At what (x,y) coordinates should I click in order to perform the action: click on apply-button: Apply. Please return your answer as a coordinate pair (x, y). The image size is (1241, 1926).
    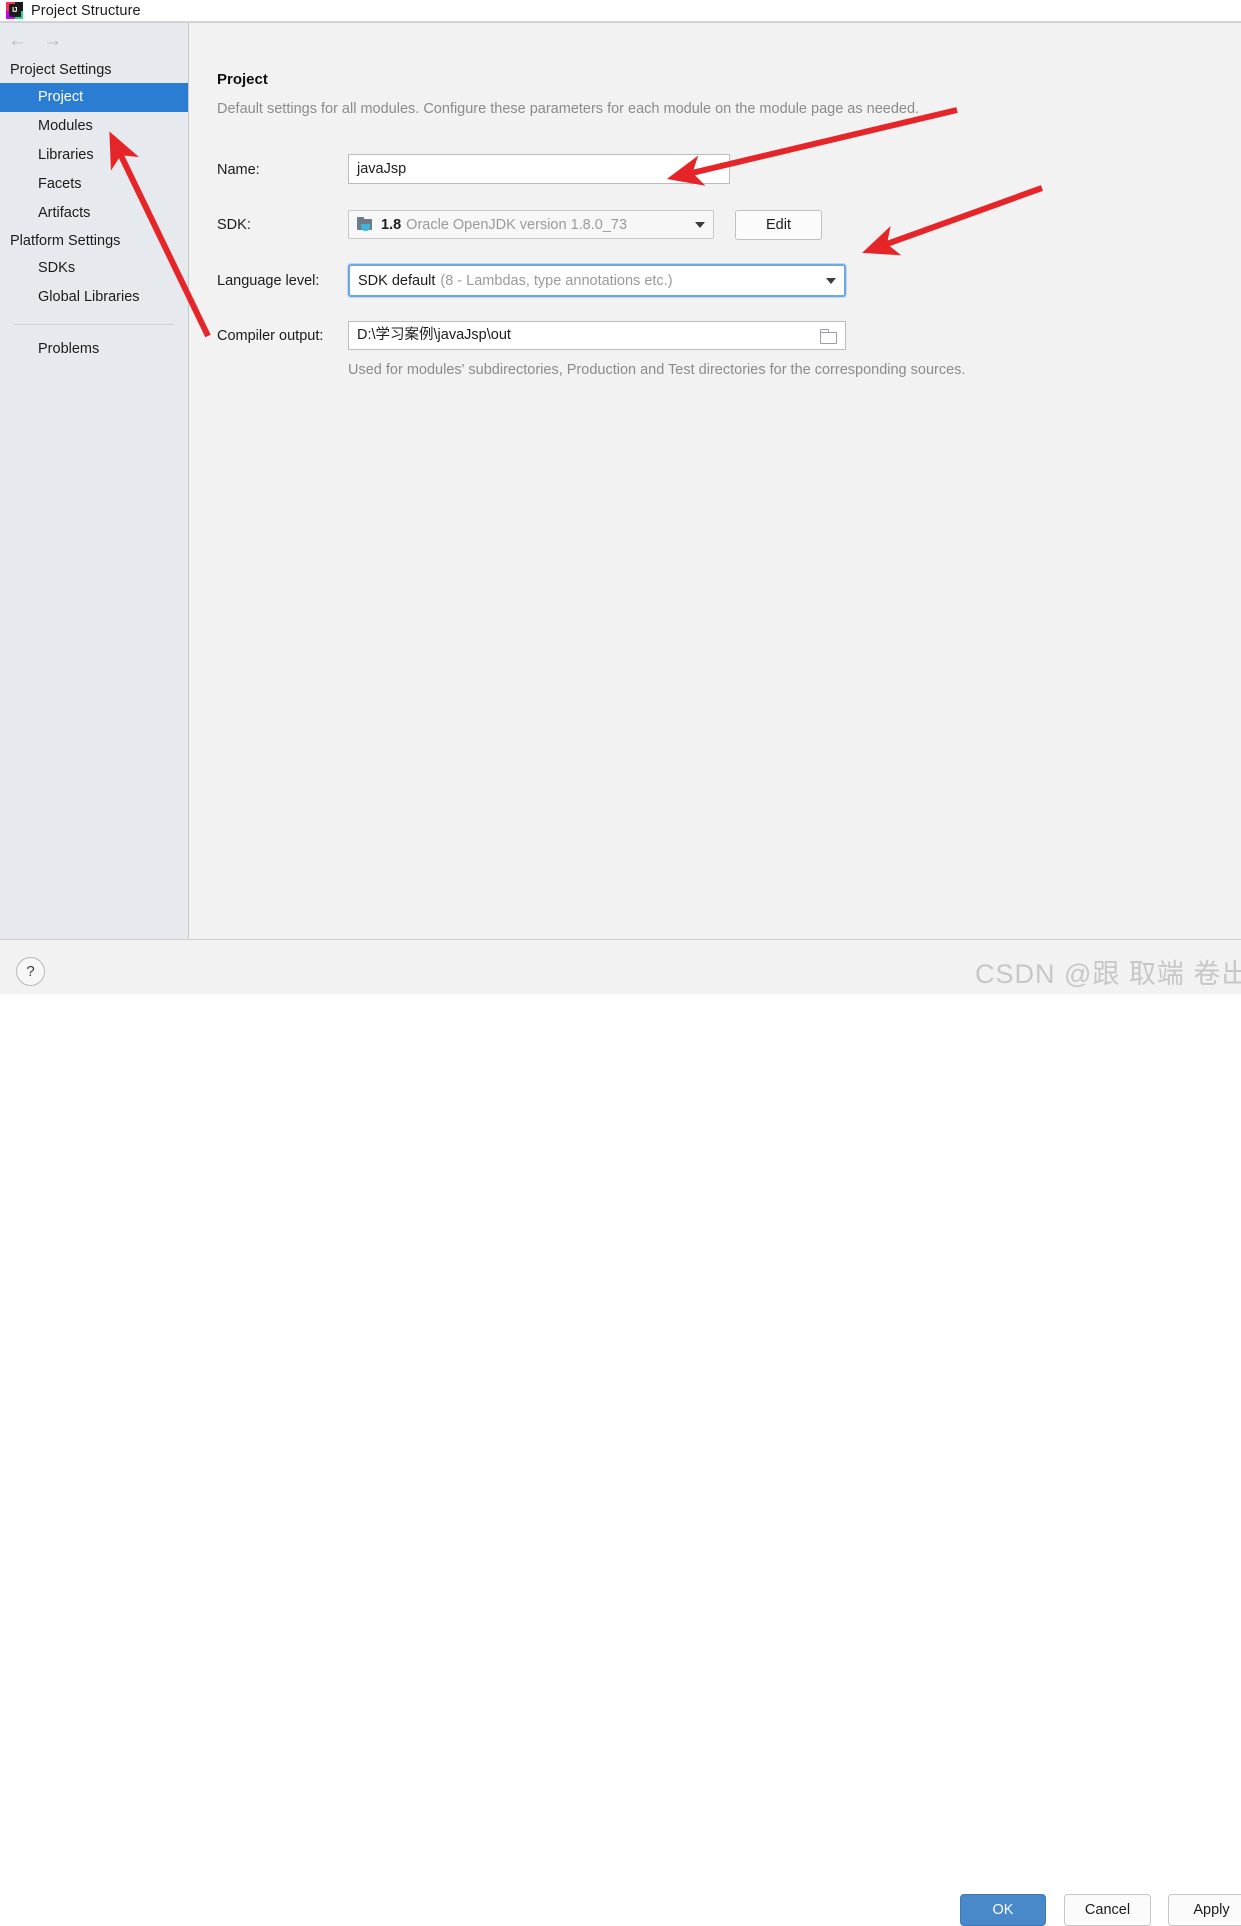
    Looking at the image, I should click on (1204, 1910).